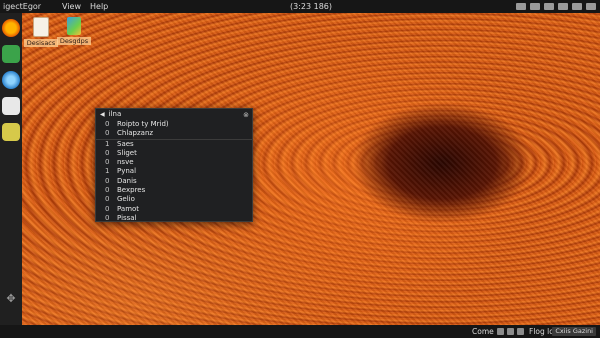 This screenshot has height=338, width=600. I want to click on firefox-icon, so click(11, 28).